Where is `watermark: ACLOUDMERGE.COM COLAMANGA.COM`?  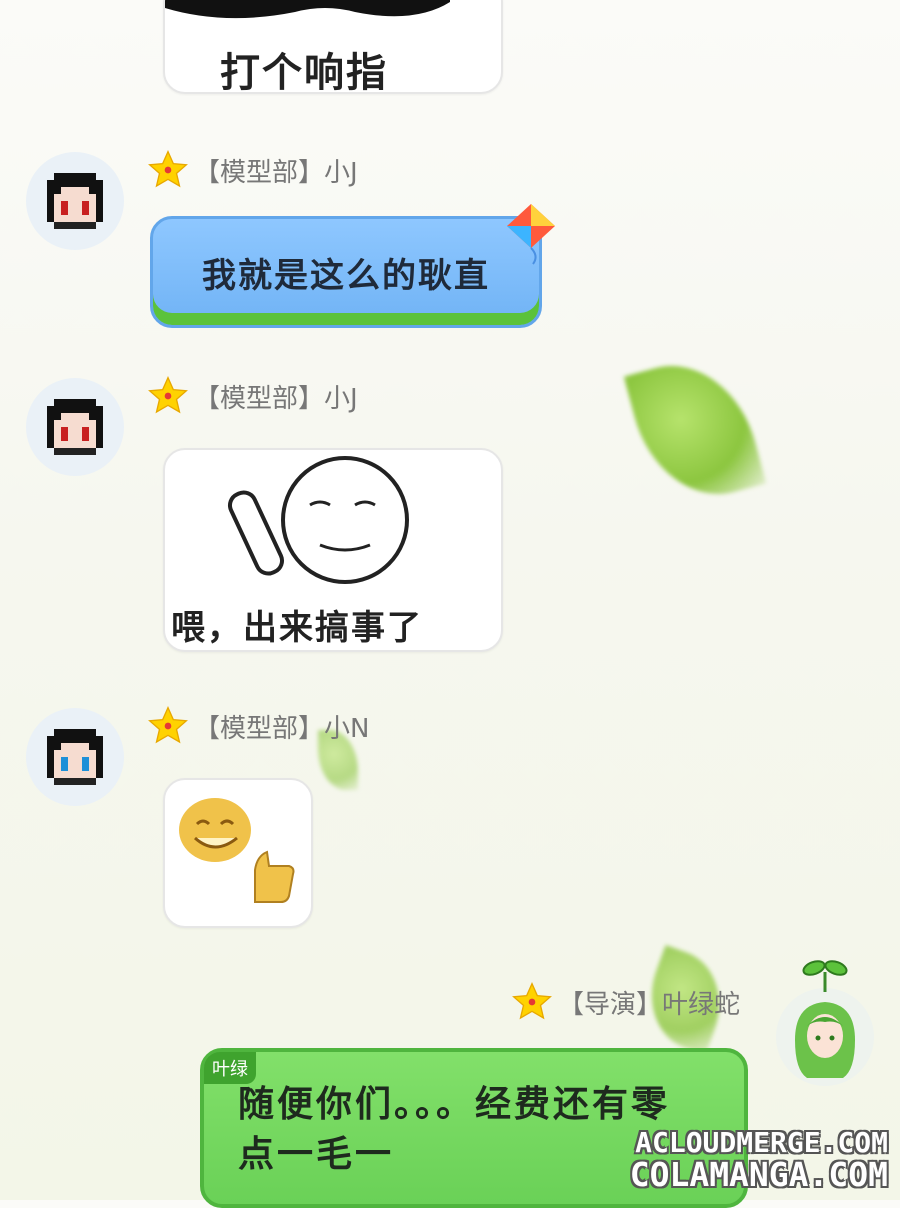 watermark: ACLOUDMERGE.COM COLAMANGA.COM is located at coordinates (738, 1160).